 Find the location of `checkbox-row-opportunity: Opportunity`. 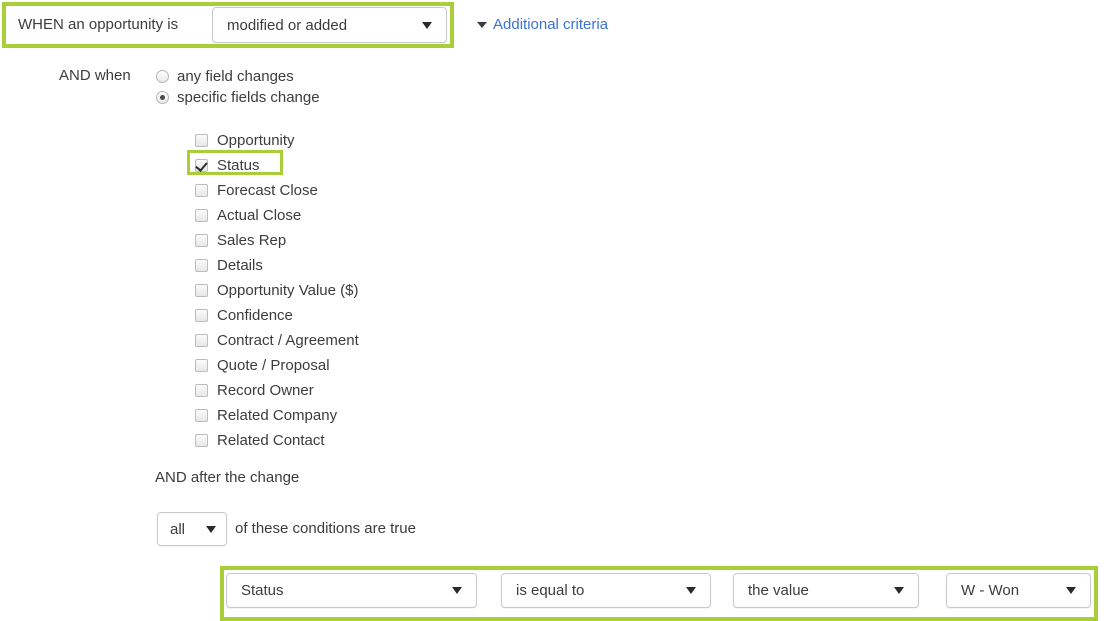

checkbox-row-opportunity: Opportunity is located at coordinates (277, 140).